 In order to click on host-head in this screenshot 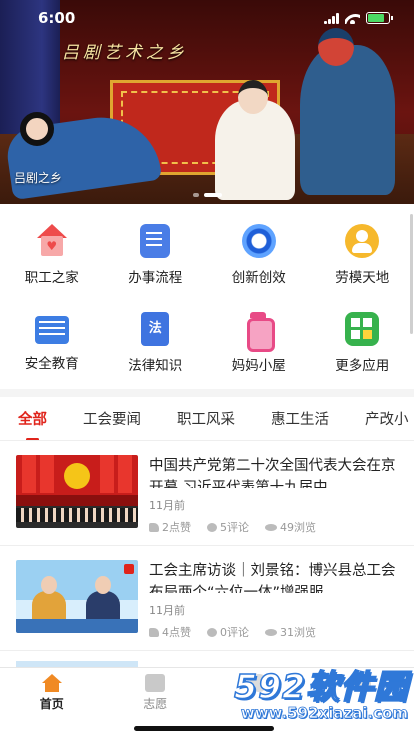, I will do `click(103, 585)`.